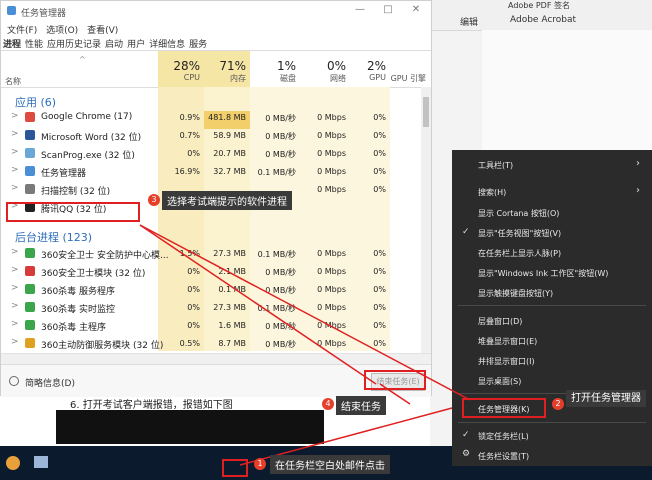 The width and height of the screenshot is (652, 480). Describe the element at coordinates (73, 212) in the screenshot. I see `highlight-qq-row` at that location.